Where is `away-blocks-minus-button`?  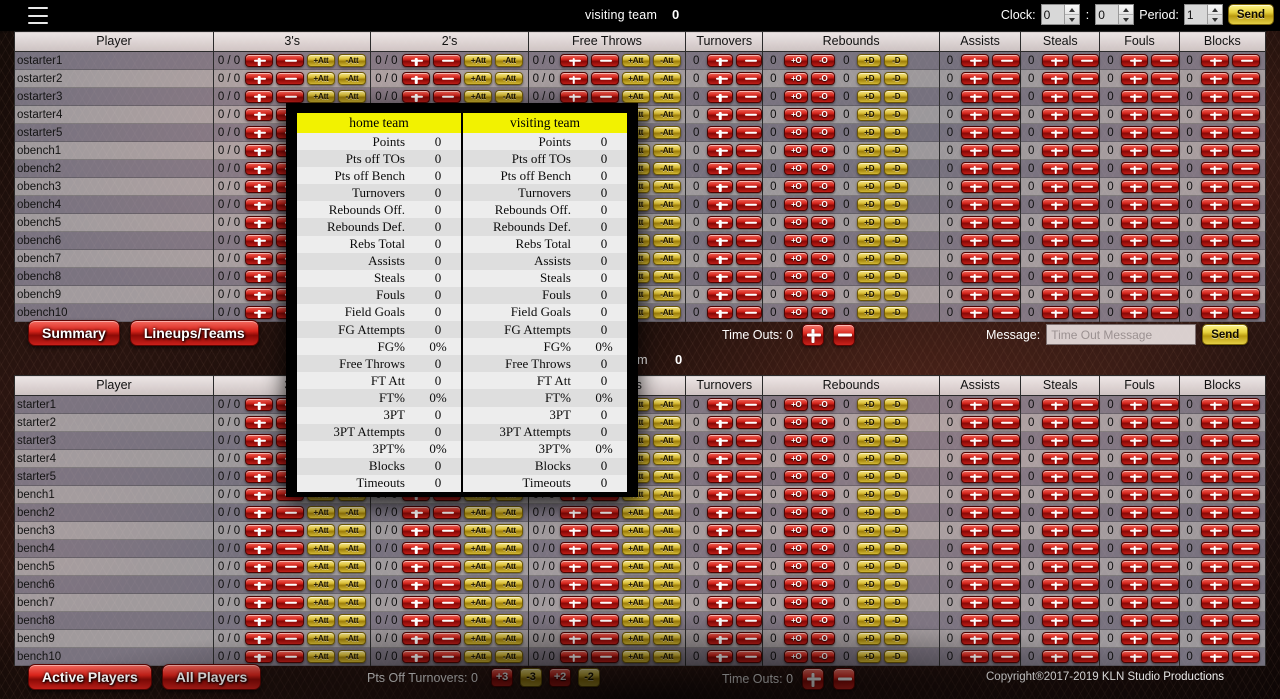 away-blocks-minus-button is located at coordinates (1245, 204).